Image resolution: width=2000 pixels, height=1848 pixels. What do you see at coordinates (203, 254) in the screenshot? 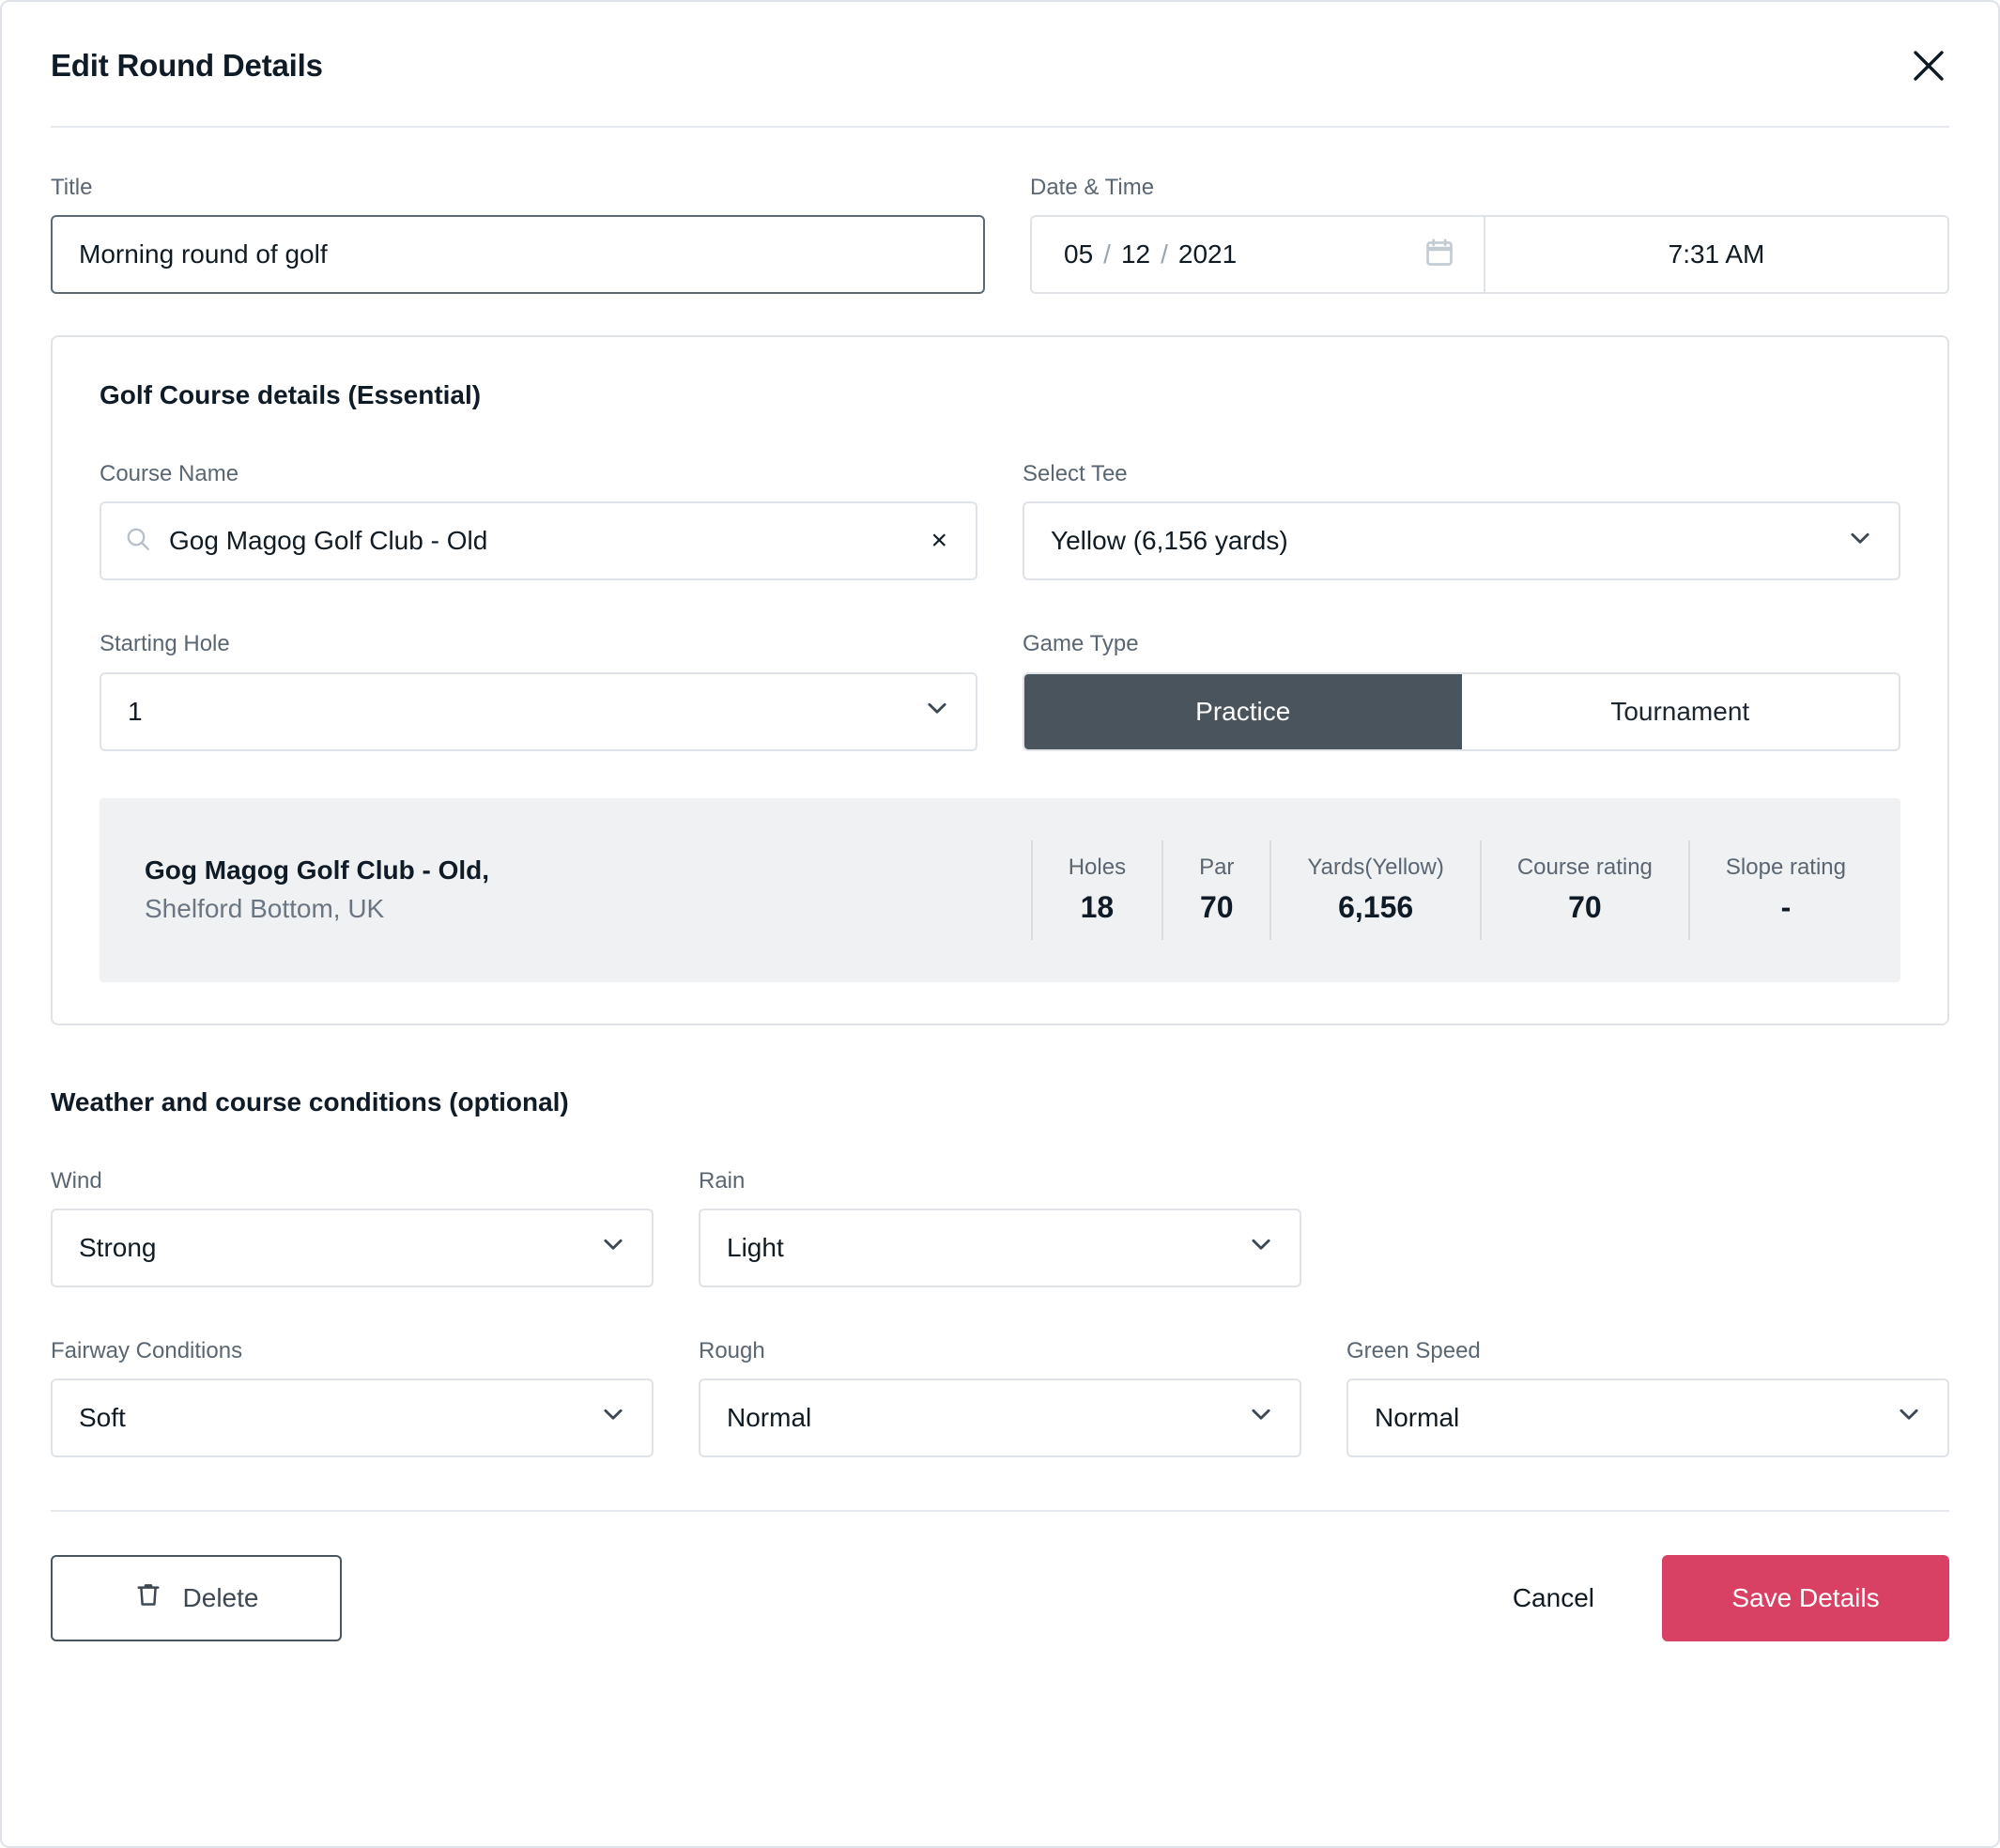
I see `title-input-value: Morning round of golf` at bounding box center [203, 254].